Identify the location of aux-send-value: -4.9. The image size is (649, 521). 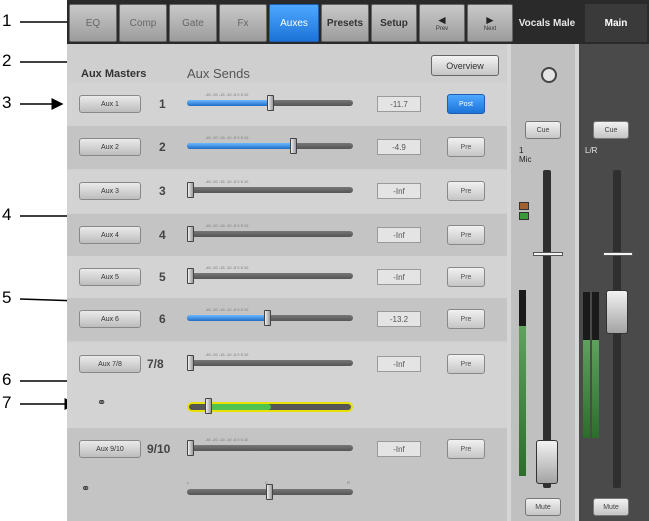
(399, 147).